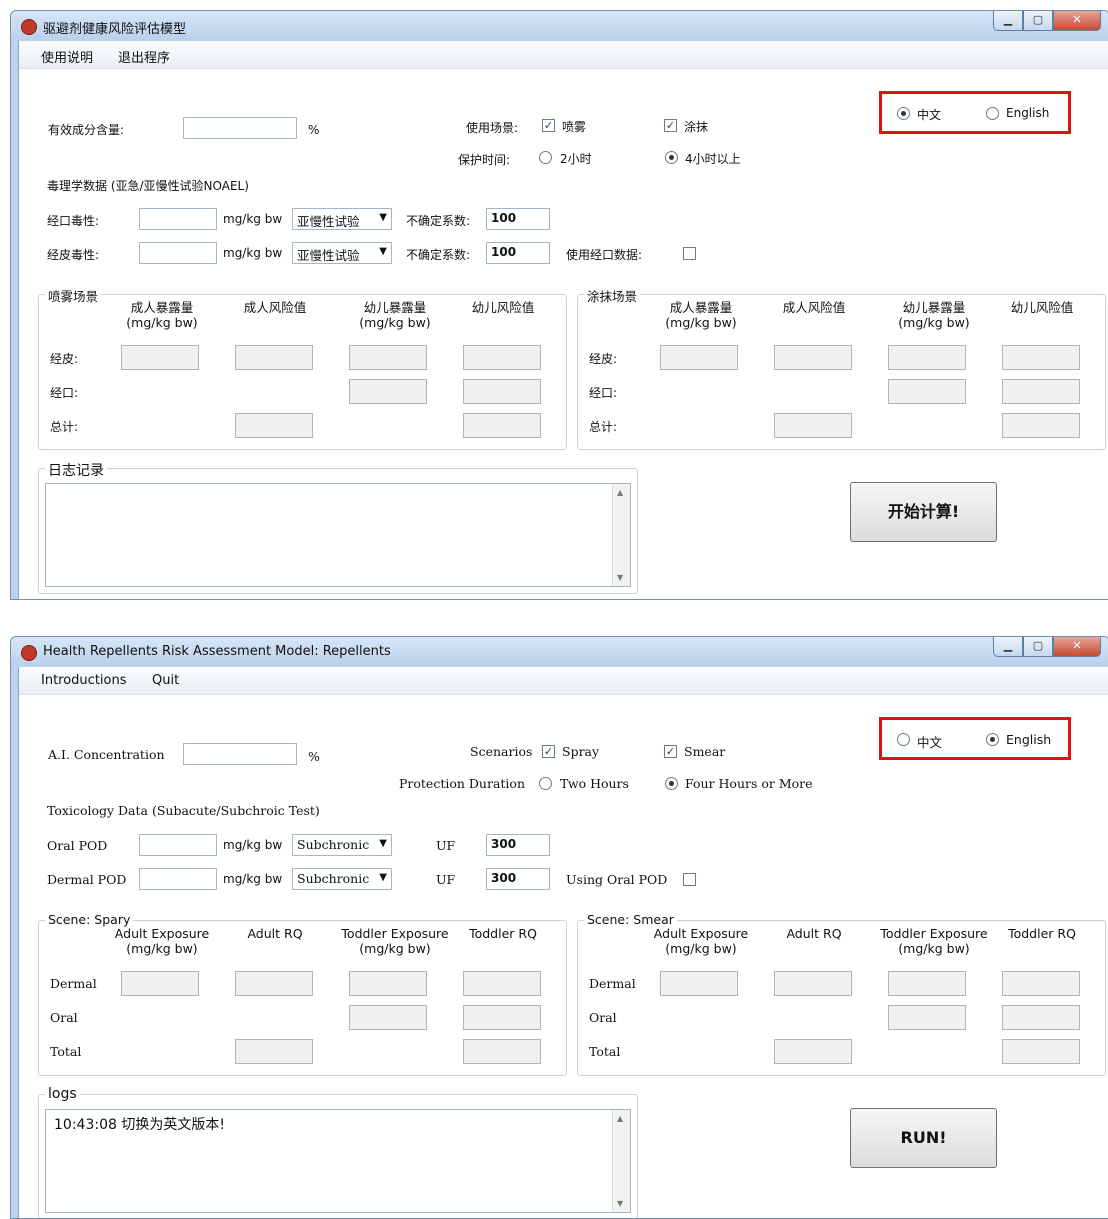  Describe the element at coordinates (395, 941) in the screenshot. I see `spray-col-toddler-exposure: Toddler Exposure (mg/kg bw)` at that location.